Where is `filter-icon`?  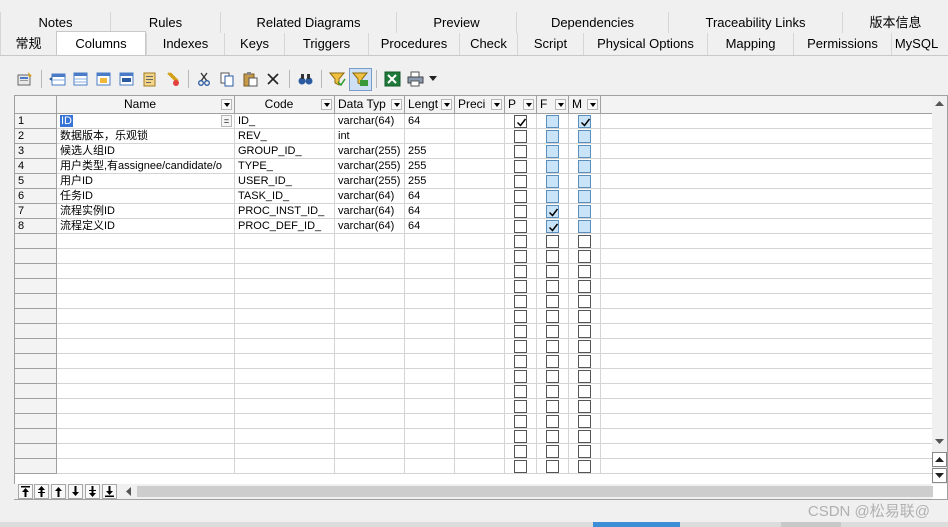 filter-icon is located at coordinates (337, 79).